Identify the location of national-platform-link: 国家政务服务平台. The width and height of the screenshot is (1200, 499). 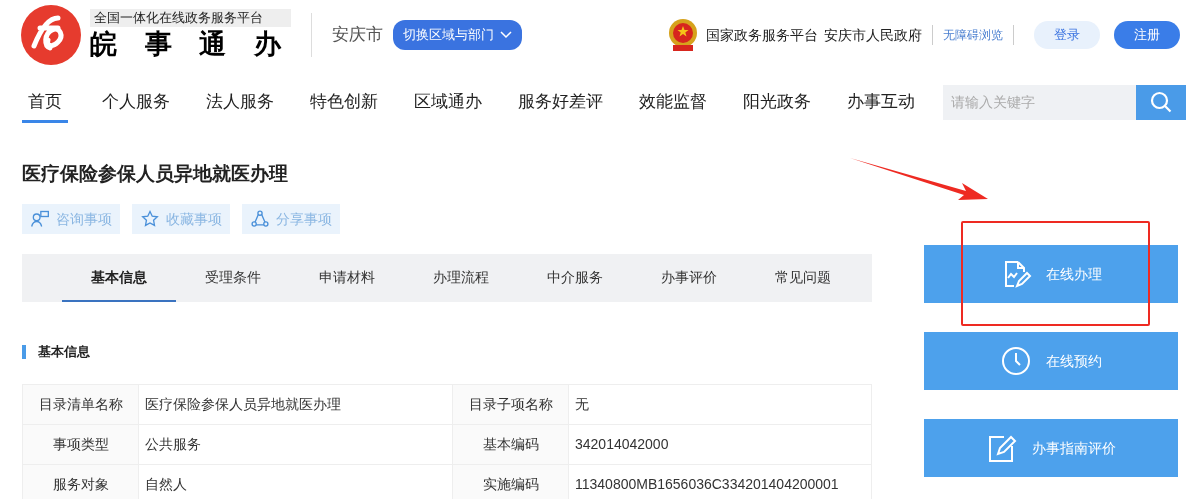
(762, 35).